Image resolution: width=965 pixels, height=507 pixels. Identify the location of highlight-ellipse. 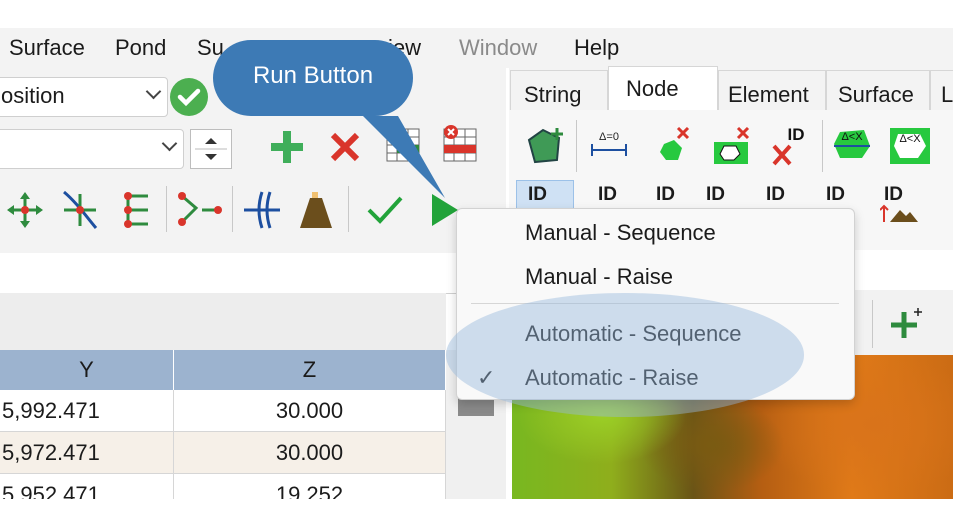
(625, 355).